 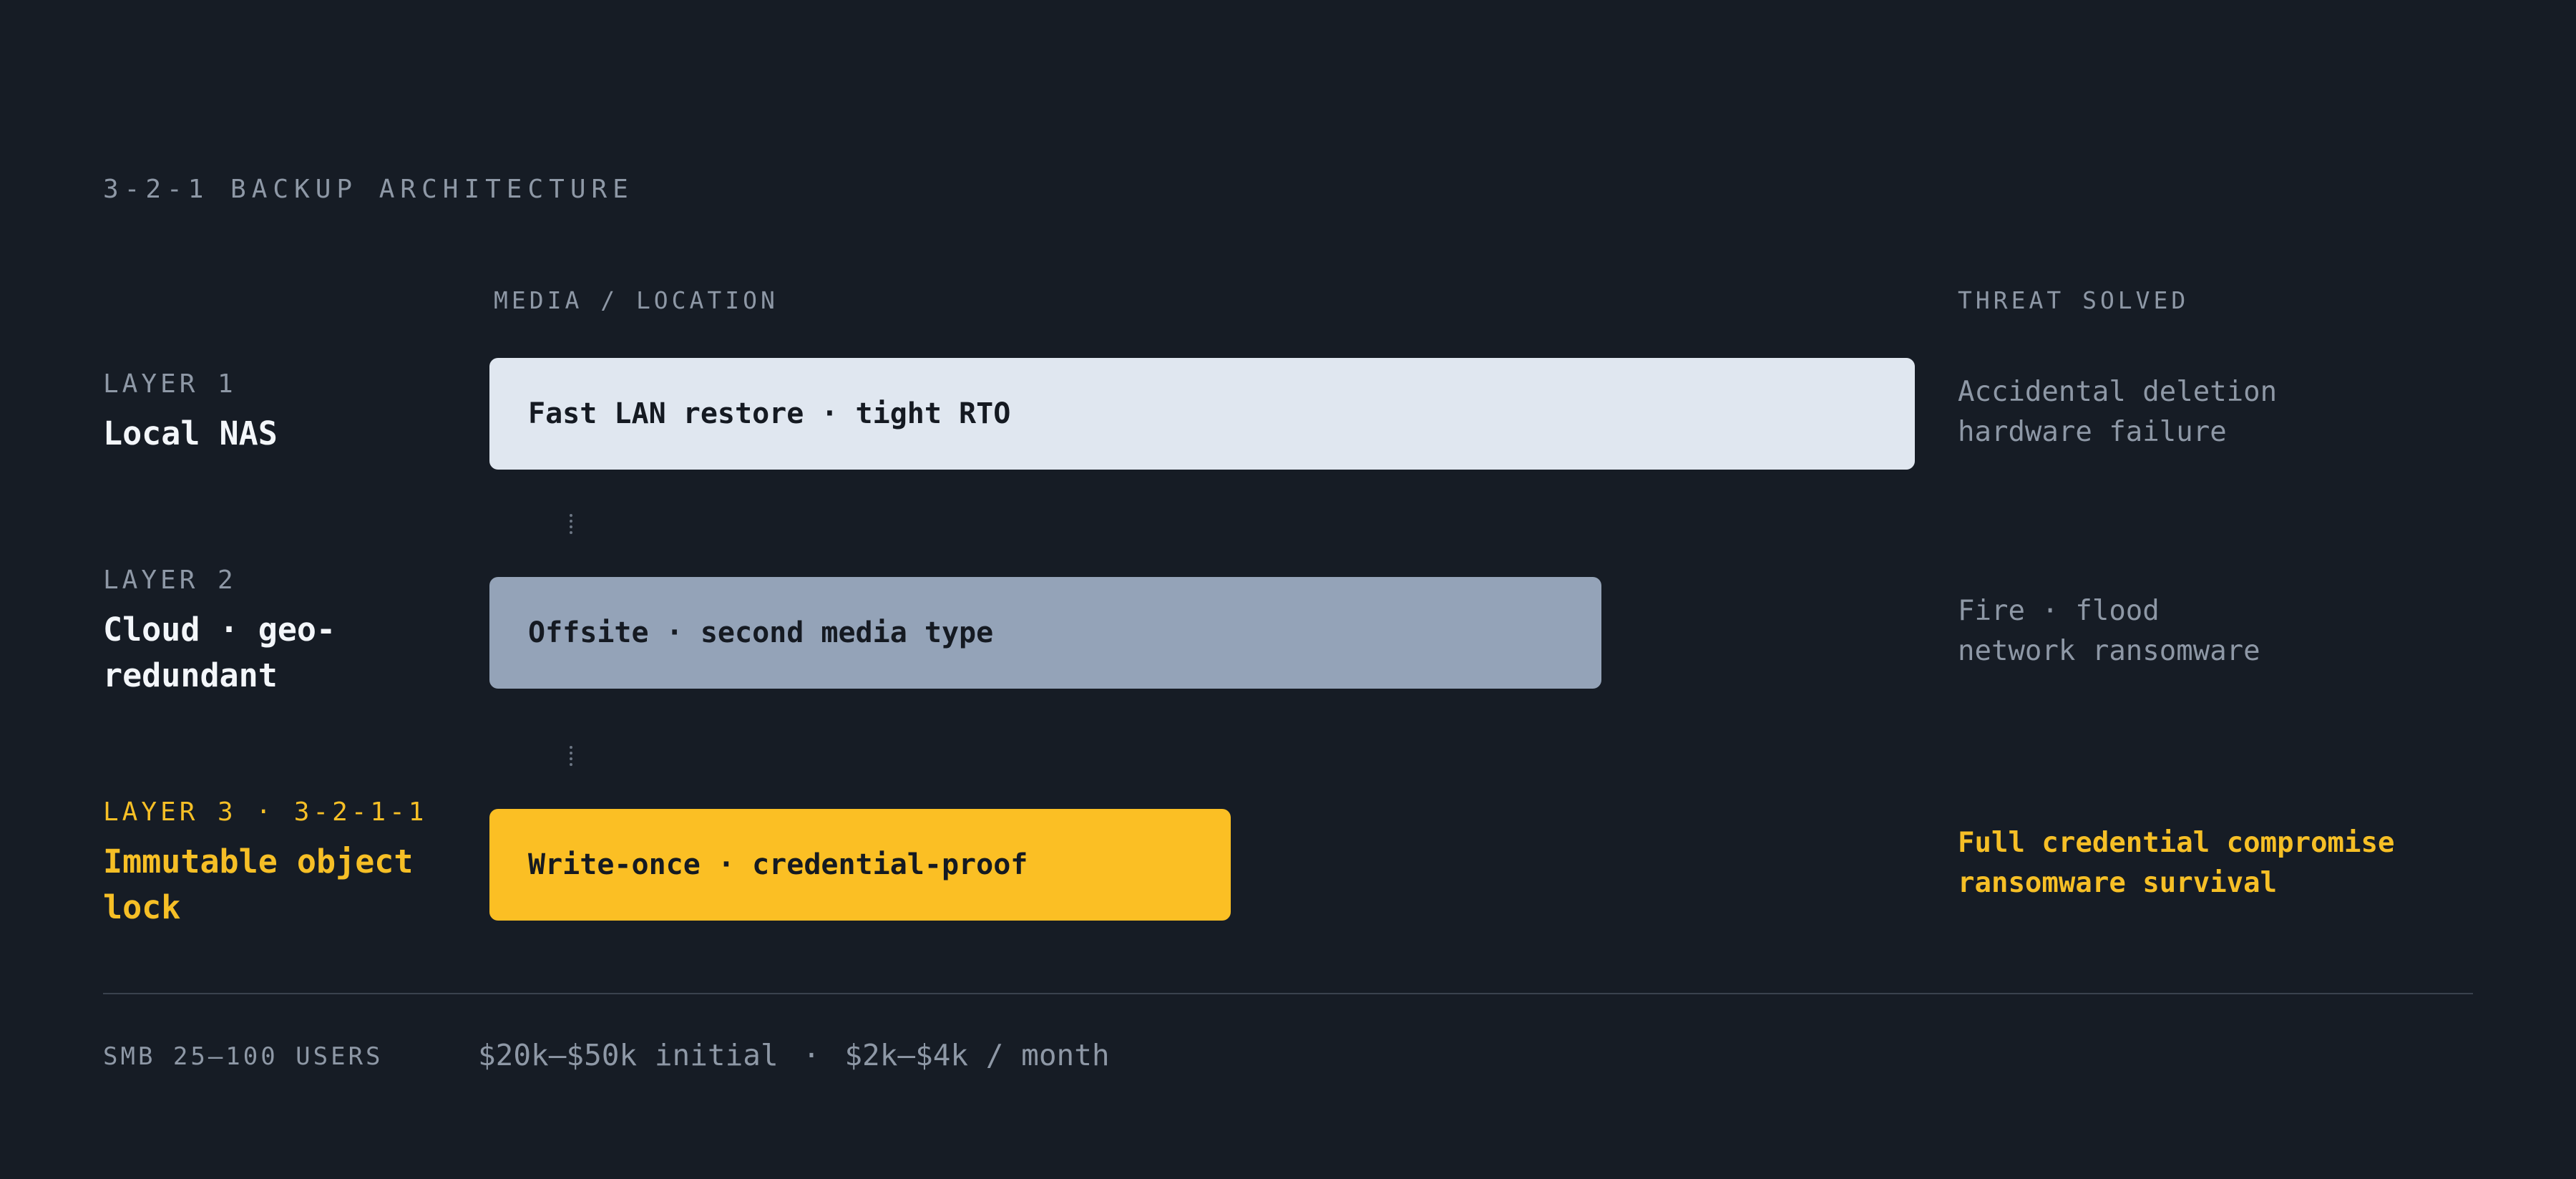 What do you see at coordinates (628, 1055) in the screenshot?
I see `footer-initial-cost: $20k–$50k initial` at bounding box center [628, 1055].